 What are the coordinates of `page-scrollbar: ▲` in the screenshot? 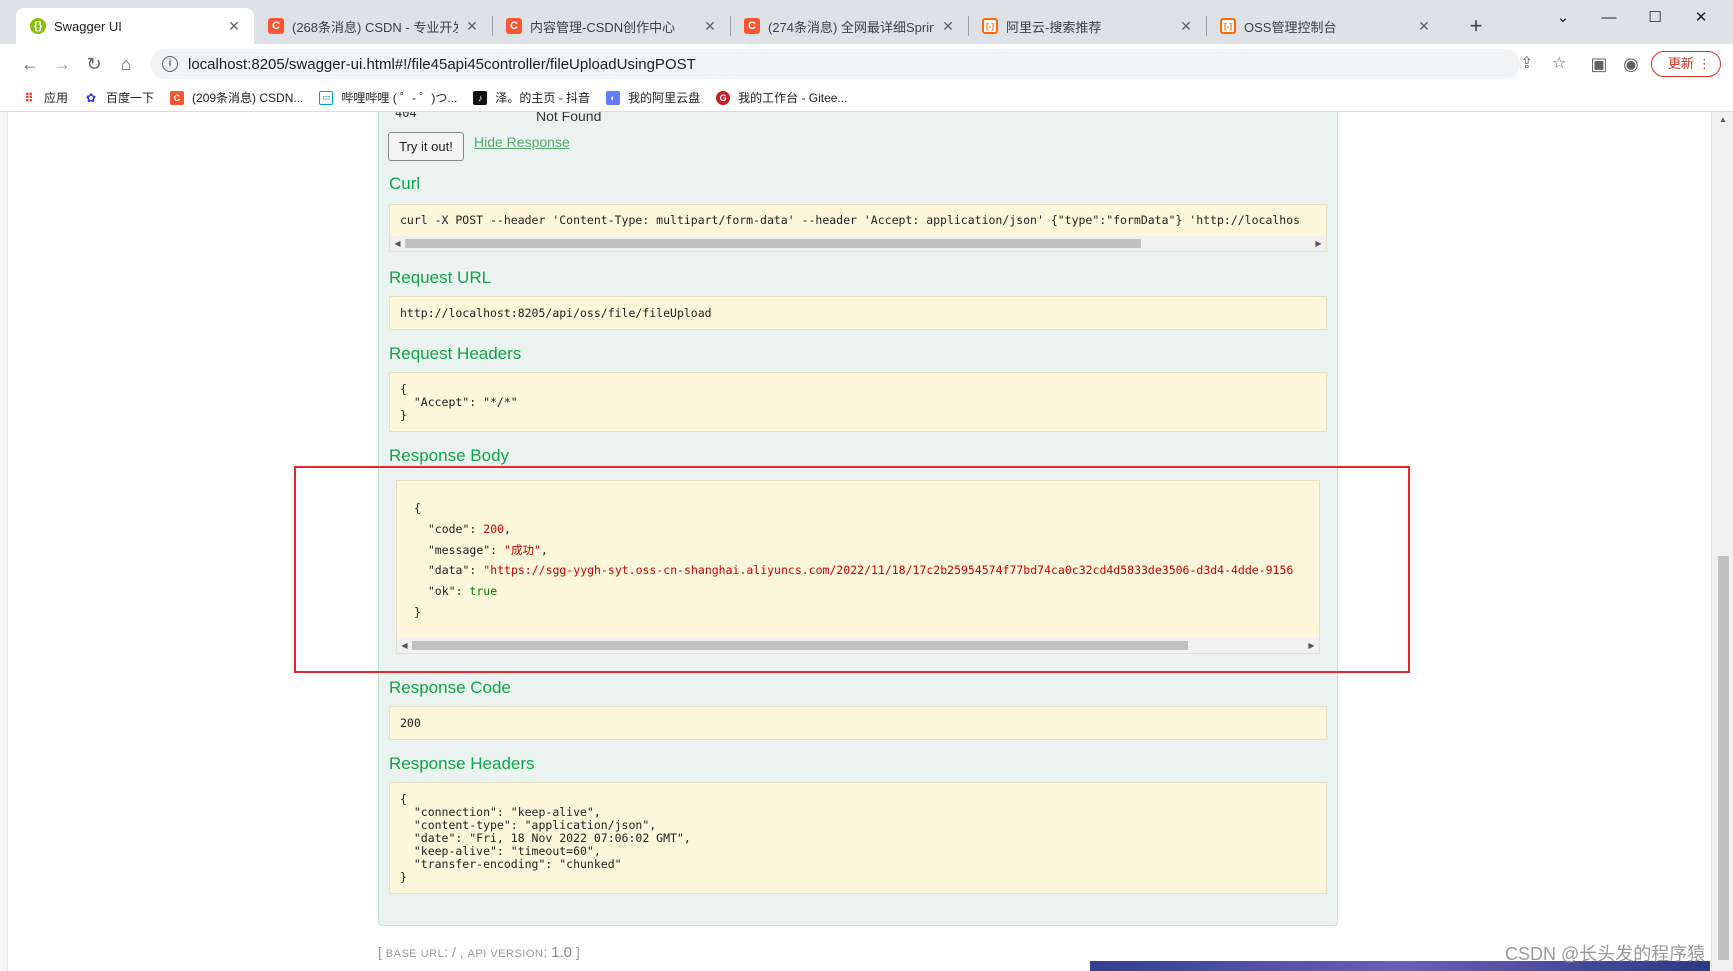 It's located at (1722, 541).